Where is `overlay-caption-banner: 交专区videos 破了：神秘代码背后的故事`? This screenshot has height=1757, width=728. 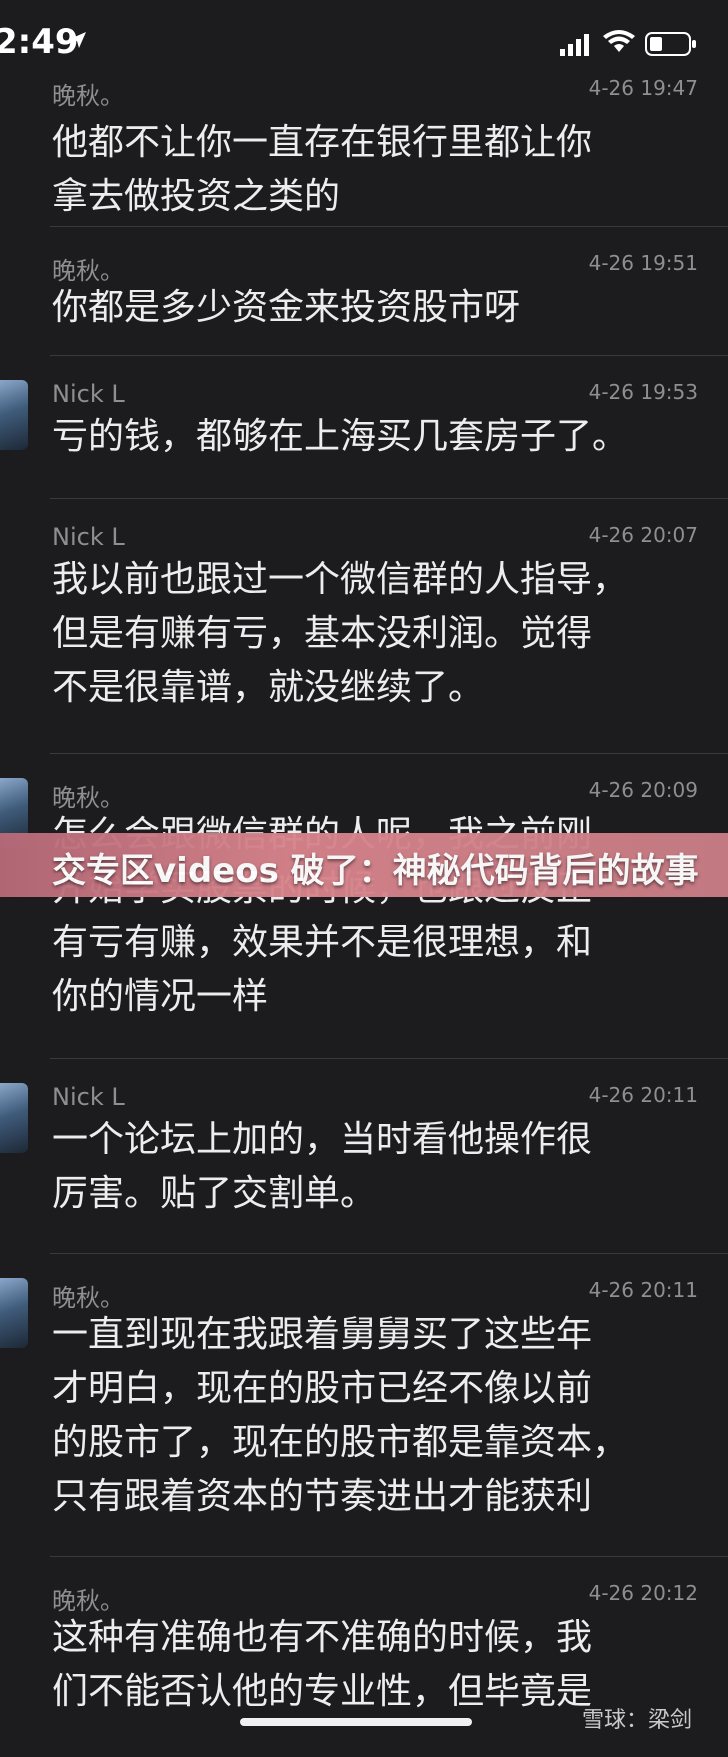 overlay-caption-banner: 交专区videos 破了：神秘代码背后的故事 is located at coordinates (364, 865).